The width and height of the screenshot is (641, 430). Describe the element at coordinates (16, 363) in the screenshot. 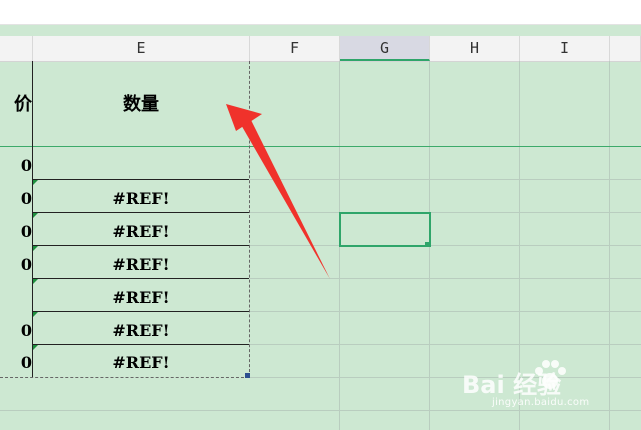

I see `cell-d8: 0` at that location.